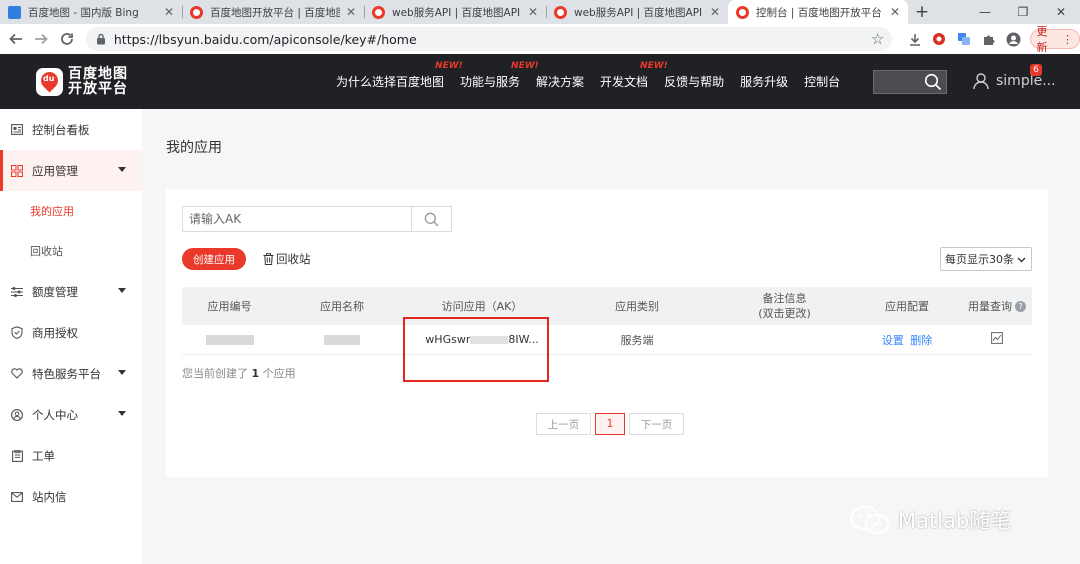 Image resolution: width=1080 pixels, height=564 pixels. What do you see at coordinates (634, 75) in the screenshot?
I see `nav-docs: NEW! 开发文档` at bounding box center [634, 75].